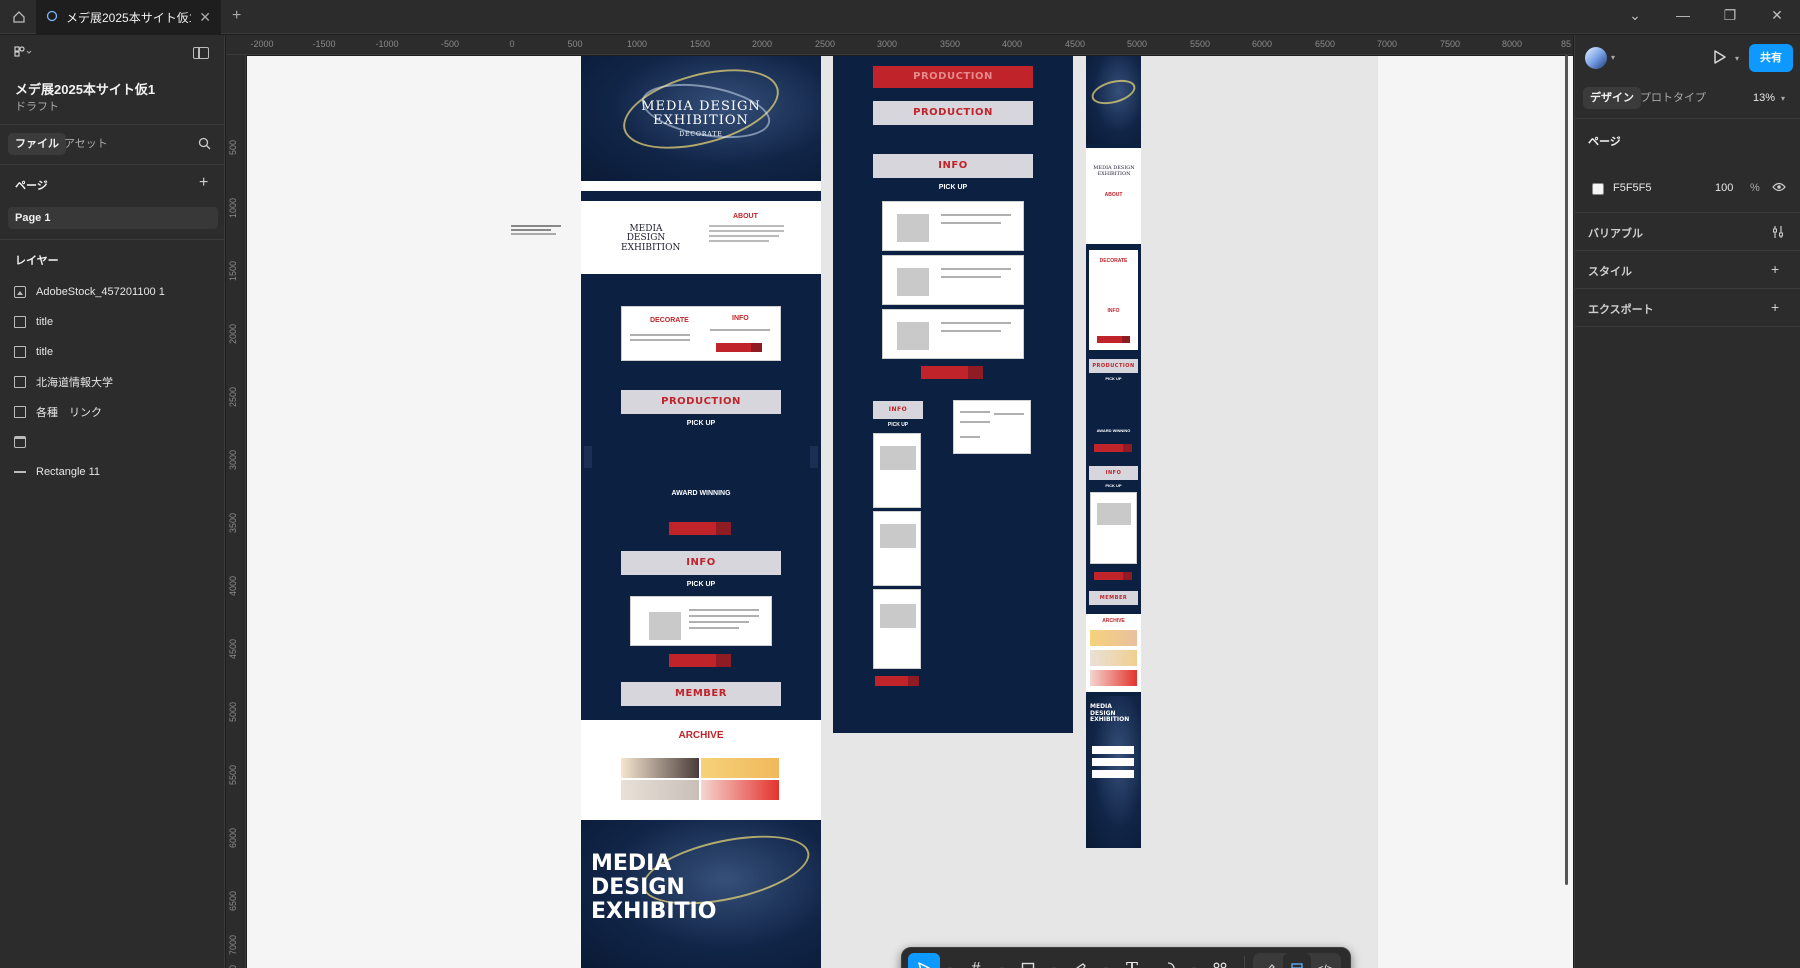 This screenshot has width=1800, height=968. Describe the element at coordinates (1113, 598) in the screenshot. I see `mobile-member: MEMBER` at that location.